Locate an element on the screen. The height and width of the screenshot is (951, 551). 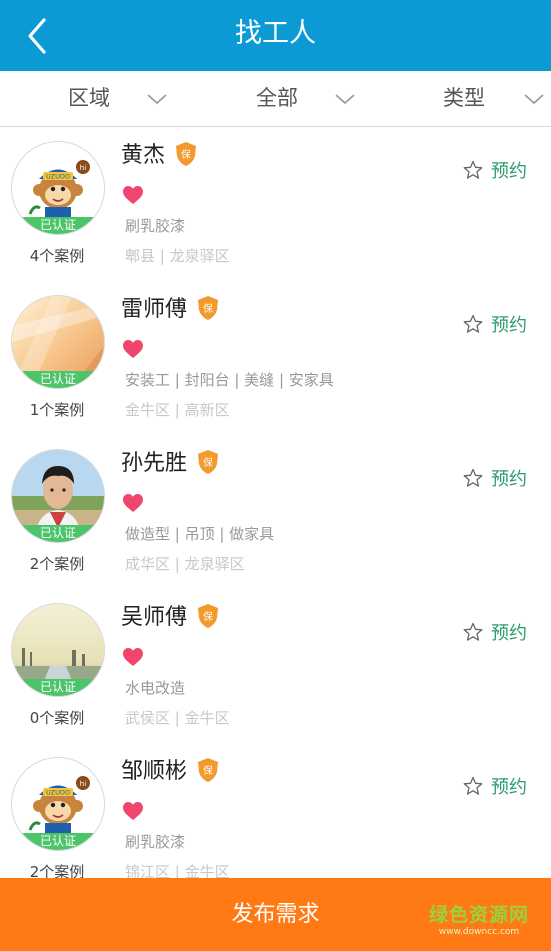
watermark-url: www.downcc.com is located at coordinates (479, 932).